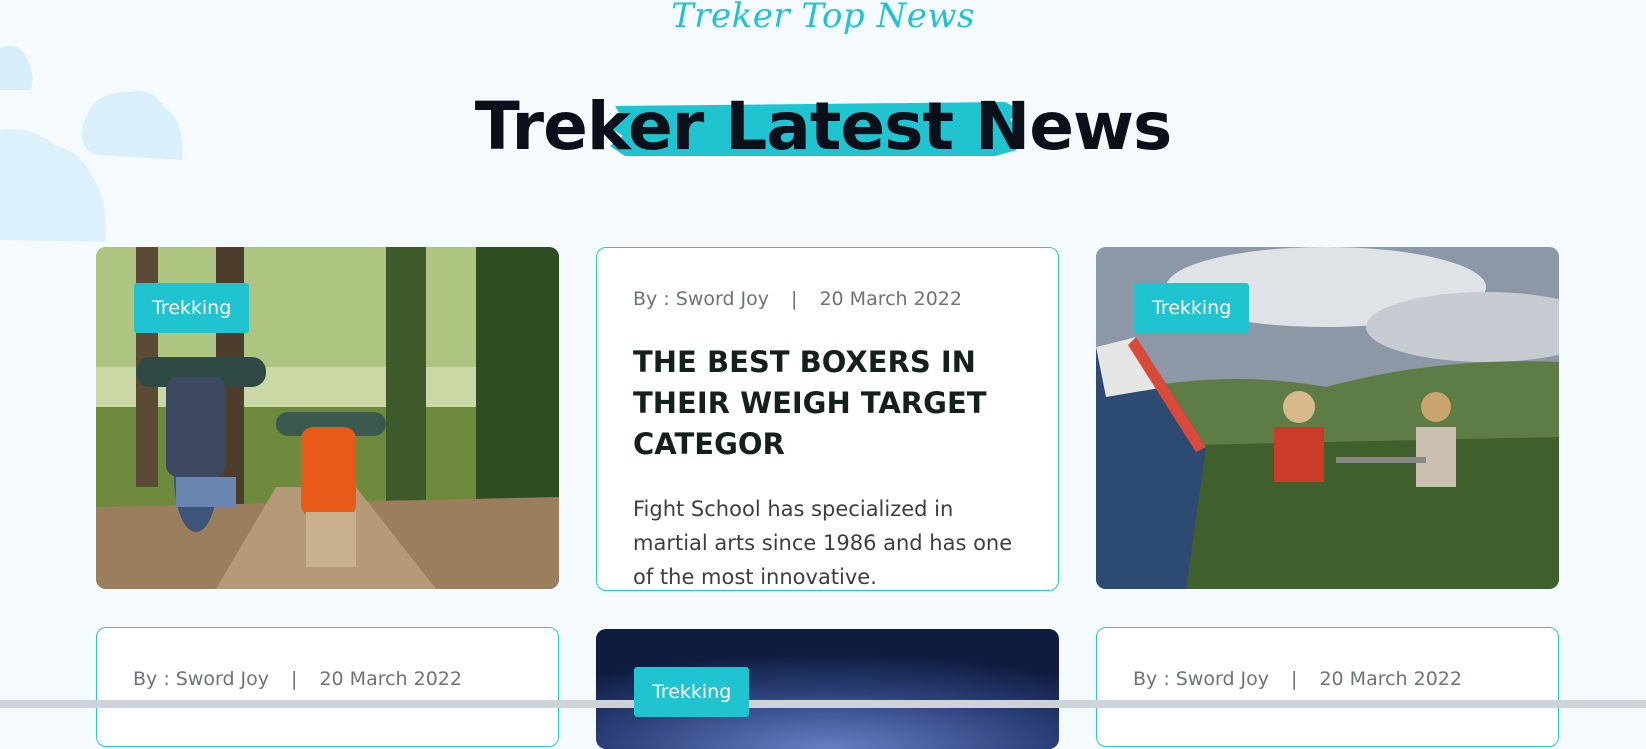  Describe the element at coordinates (823, 18) in the screenshot. I see `section-eyebrow: Treker Top News` at that location.